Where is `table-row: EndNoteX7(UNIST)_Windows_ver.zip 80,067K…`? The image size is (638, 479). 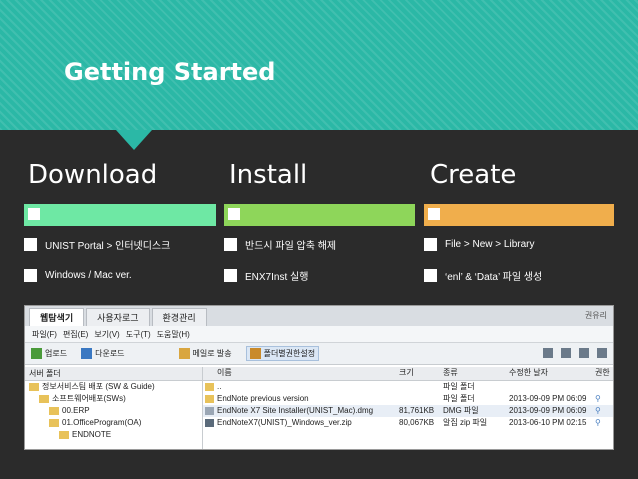
table-row: EndNoteX7(UNIST)_Windows_ver.zip 80,067K… is located at coordinates (408, 423).